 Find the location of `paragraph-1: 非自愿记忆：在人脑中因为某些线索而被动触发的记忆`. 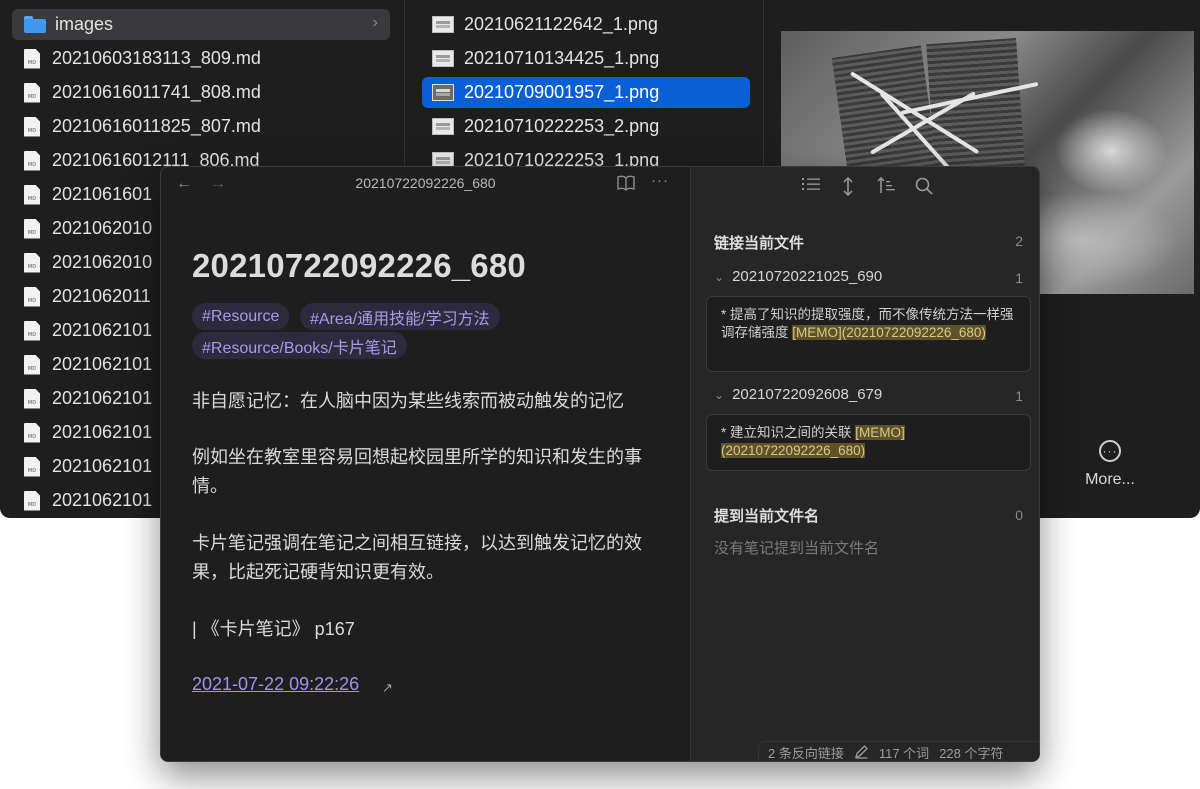

paragraph-1: 非自愿记忆：在人脑中因为某些线索而被动触发的记忆 is located at coordinates (408, 401).